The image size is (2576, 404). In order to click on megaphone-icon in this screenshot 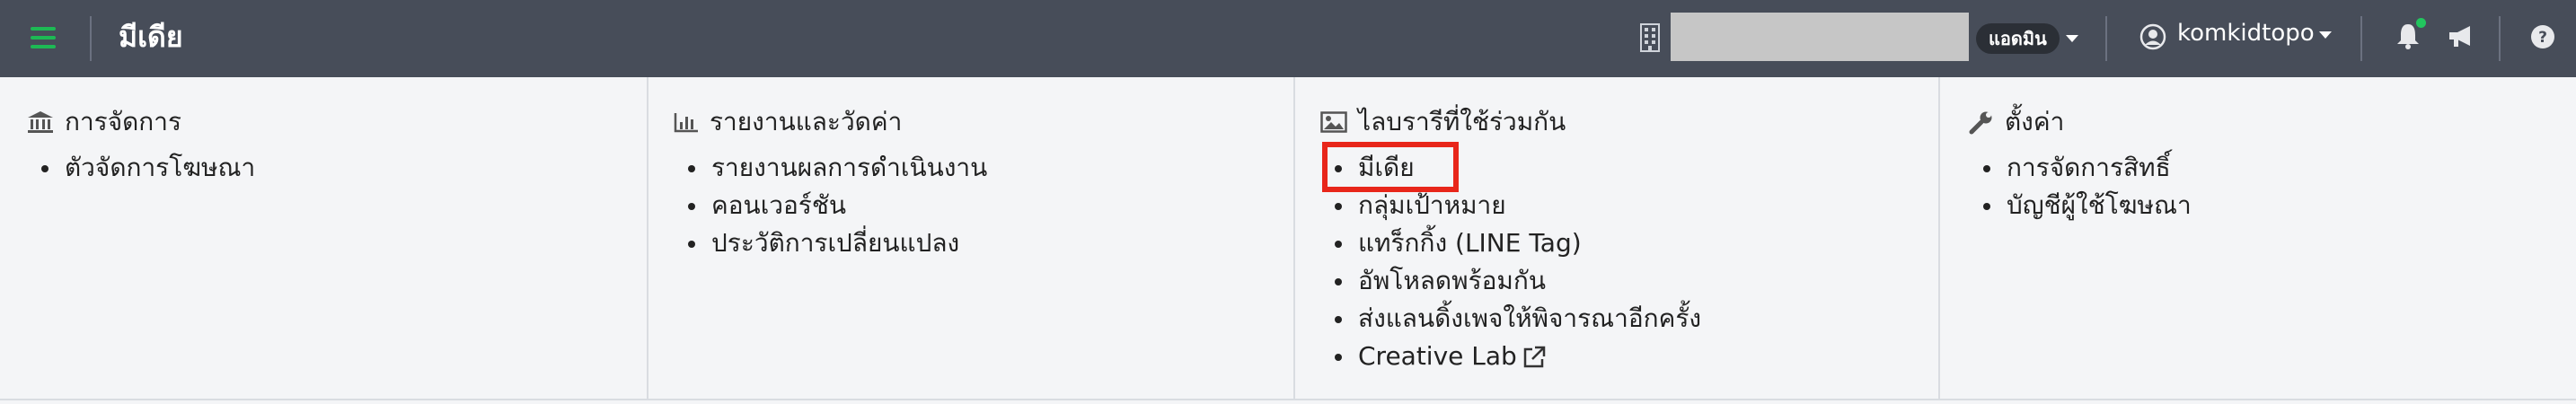, I will do `click(2461, 35)`.